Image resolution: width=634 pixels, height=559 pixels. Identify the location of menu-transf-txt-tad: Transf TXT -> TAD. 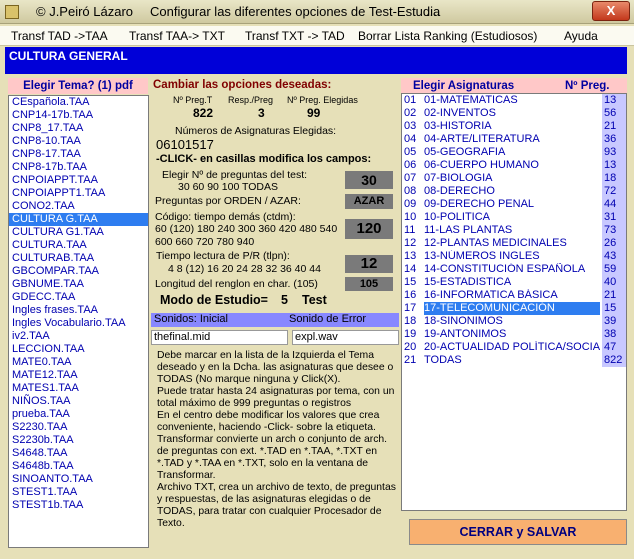
(295, 36).